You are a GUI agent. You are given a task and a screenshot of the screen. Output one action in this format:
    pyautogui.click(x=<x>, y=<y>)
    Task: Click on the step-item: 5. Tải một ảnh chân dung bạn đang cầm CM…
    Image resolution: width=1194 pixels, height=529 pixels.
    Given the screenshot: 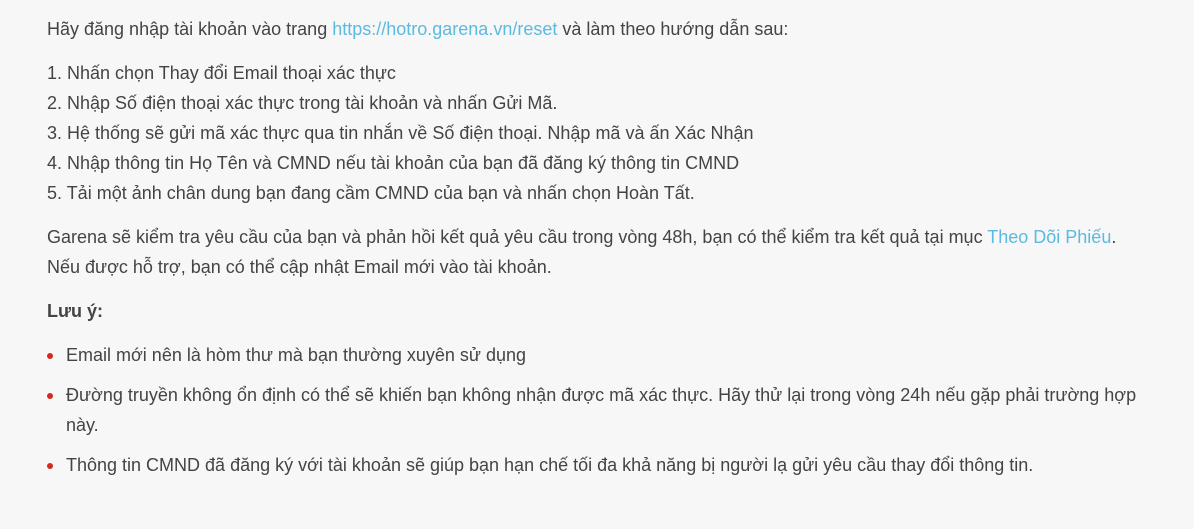 What is the action you would take?
    pyautogui.click(x=371, y=193)
    